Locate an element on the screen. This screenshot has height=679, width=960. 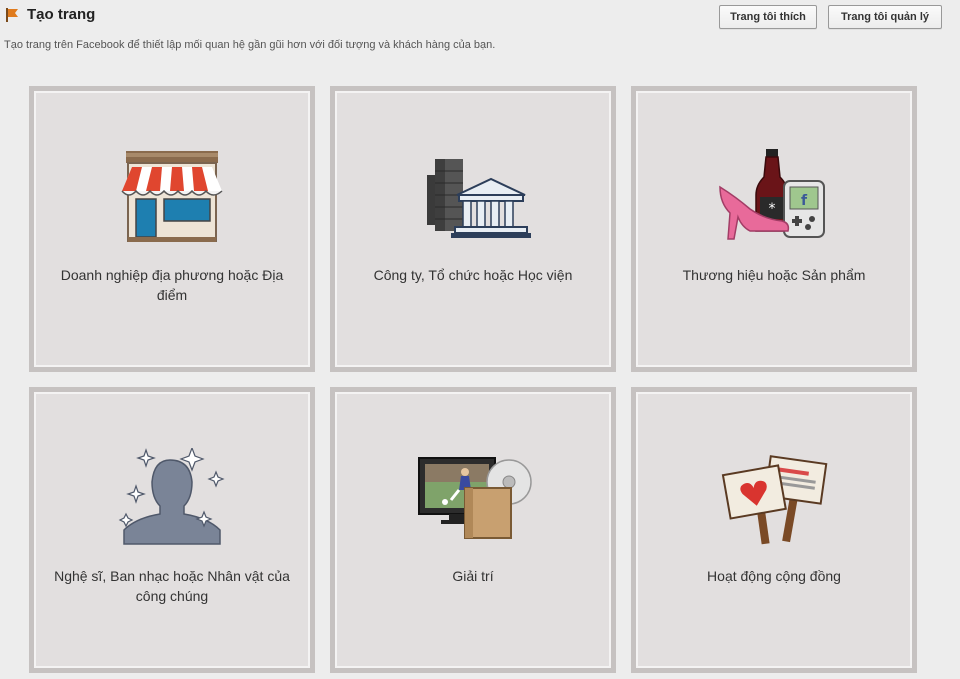
category-tile-company: Công ty, Tổ chức hoặc Học viện is located at coordinates (473, 229).